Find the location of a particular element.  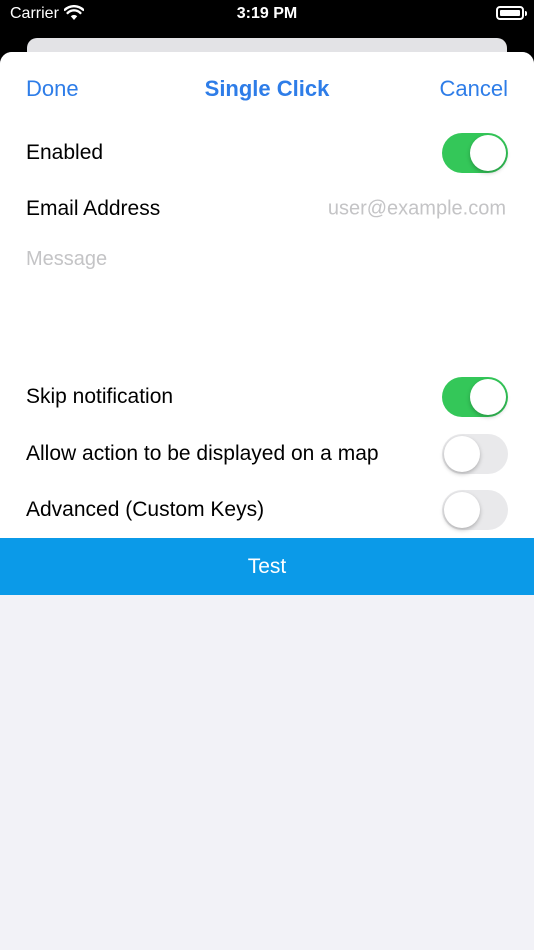

allow-map-toggle is located at coordinates (475, 454).